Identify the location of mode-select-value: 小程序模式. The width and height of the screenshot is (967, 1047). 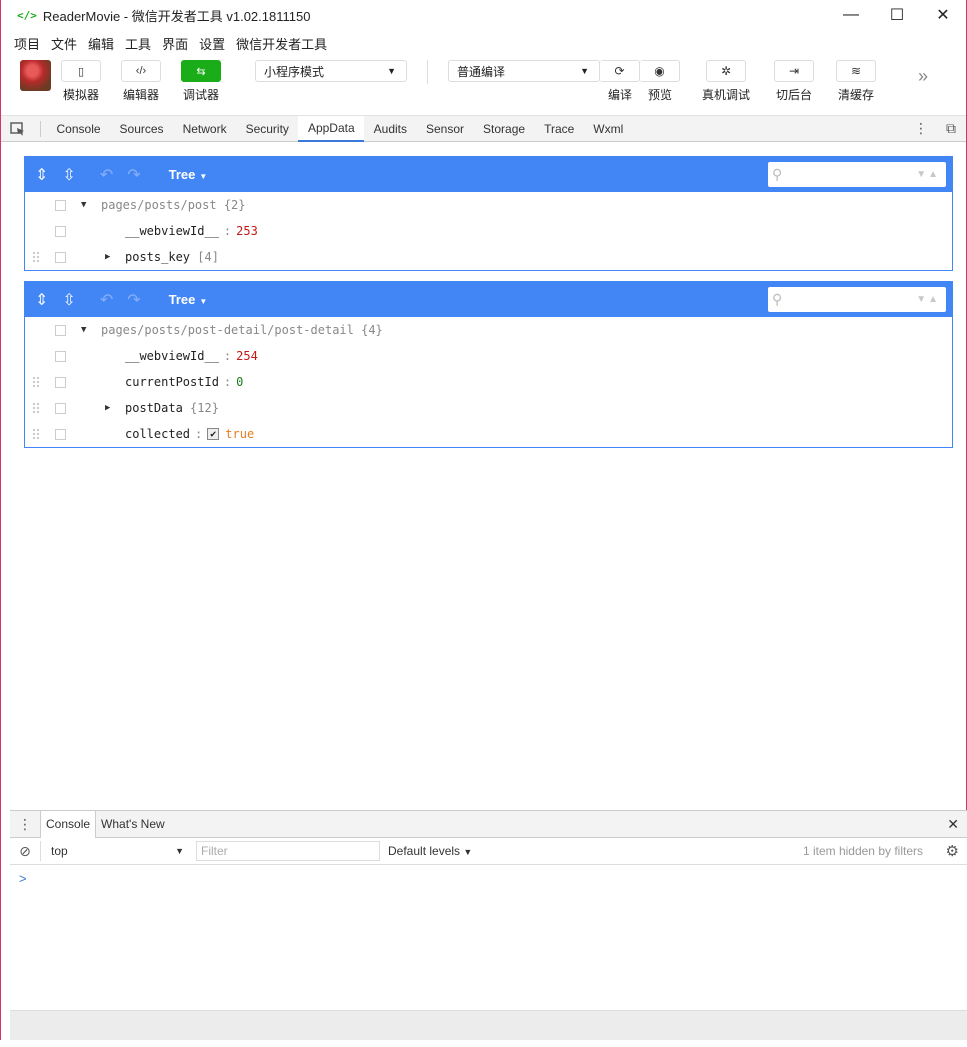
(294, 71).